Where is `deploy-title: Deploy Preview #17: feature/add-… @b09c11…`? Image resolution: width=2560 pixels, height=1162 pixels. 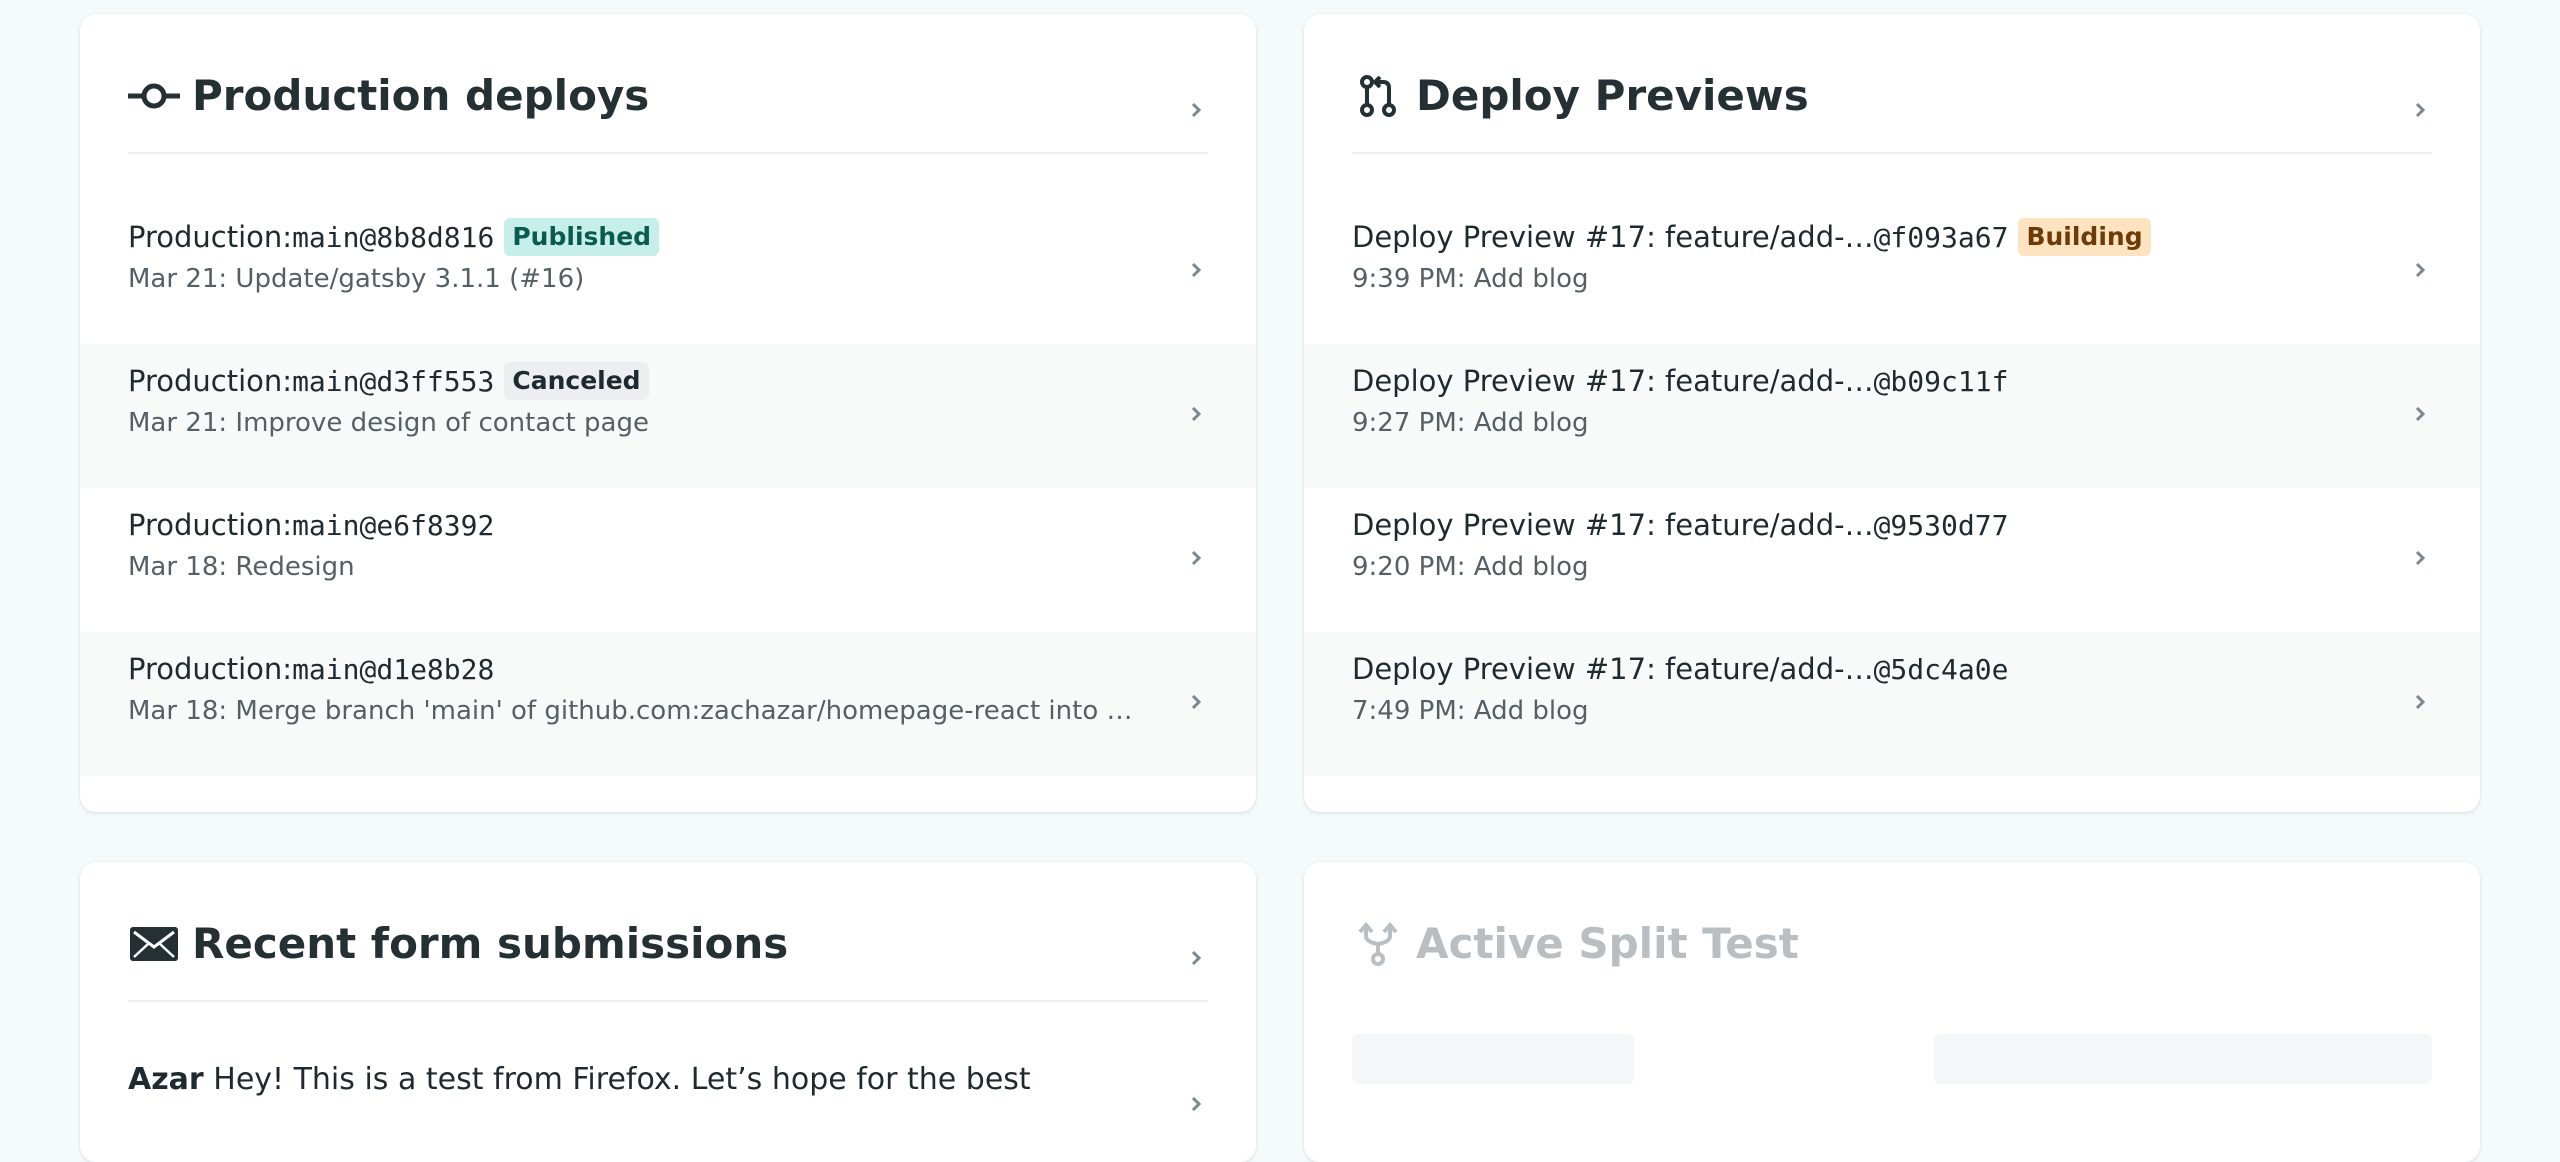
deploy-title: Deploy Preview #17: feature/add-… @b09c11… is located at coordinates (1680, 381).